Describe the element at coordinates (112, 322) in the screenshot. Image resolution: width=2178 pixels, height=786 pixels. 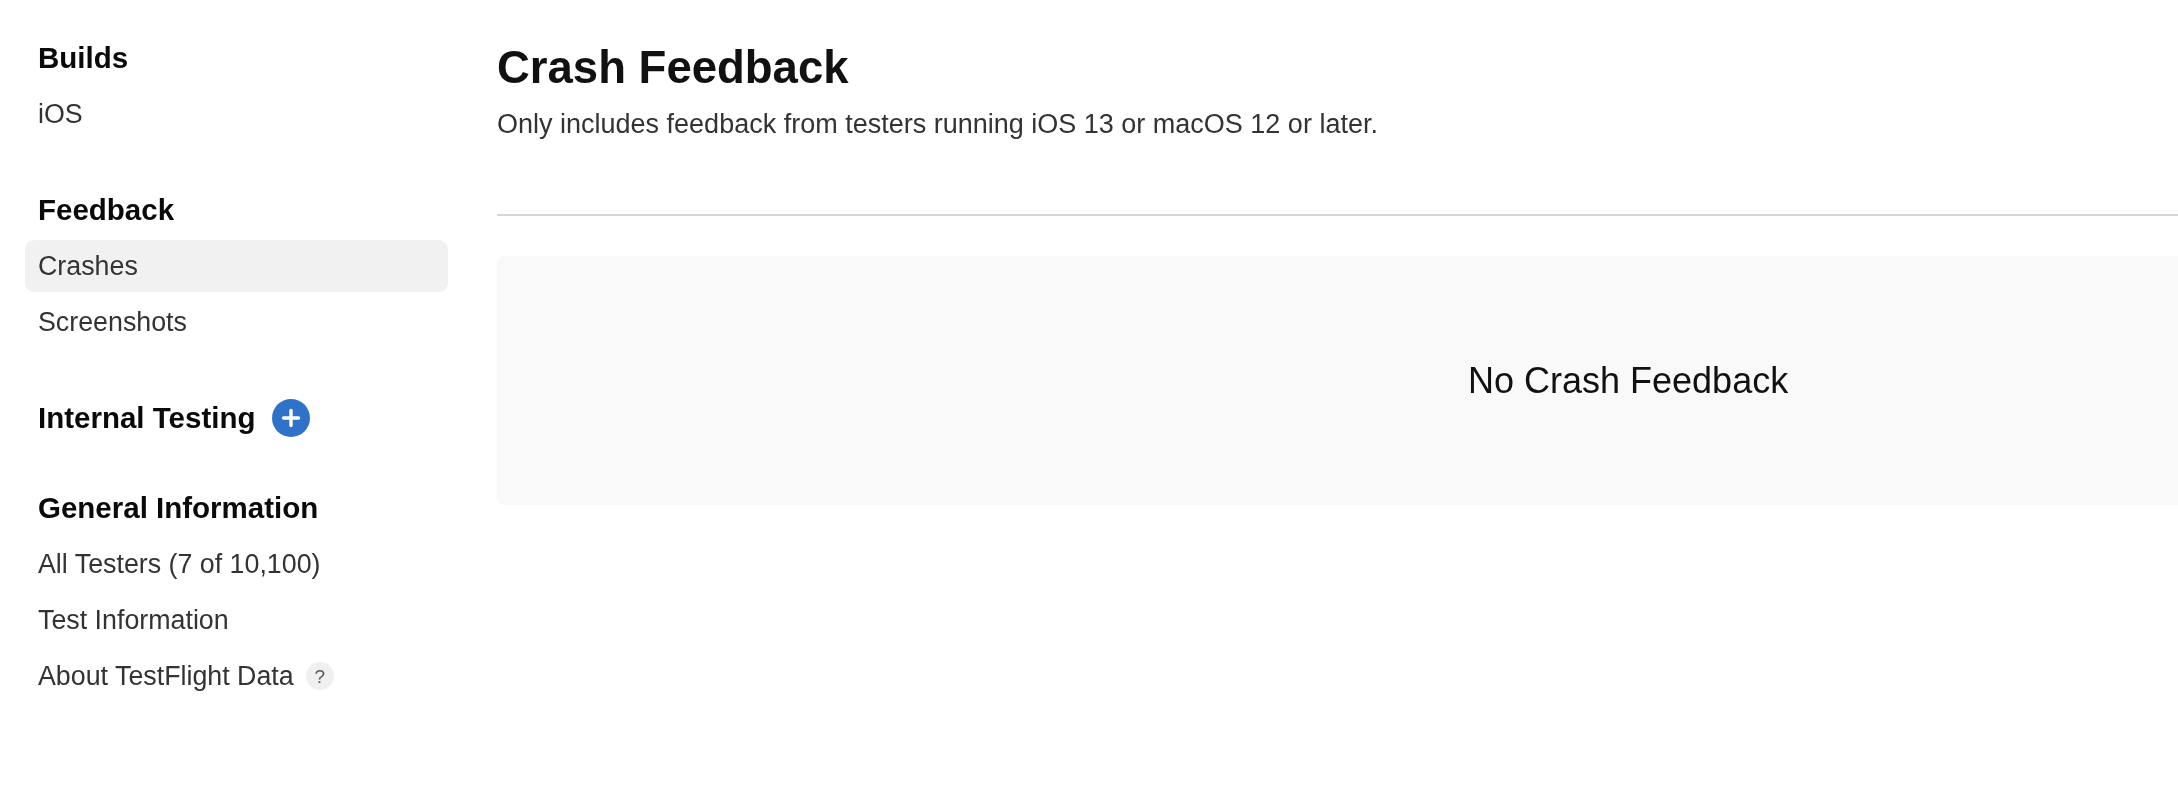
I see `sidebar-item: Screenshots` at that location.